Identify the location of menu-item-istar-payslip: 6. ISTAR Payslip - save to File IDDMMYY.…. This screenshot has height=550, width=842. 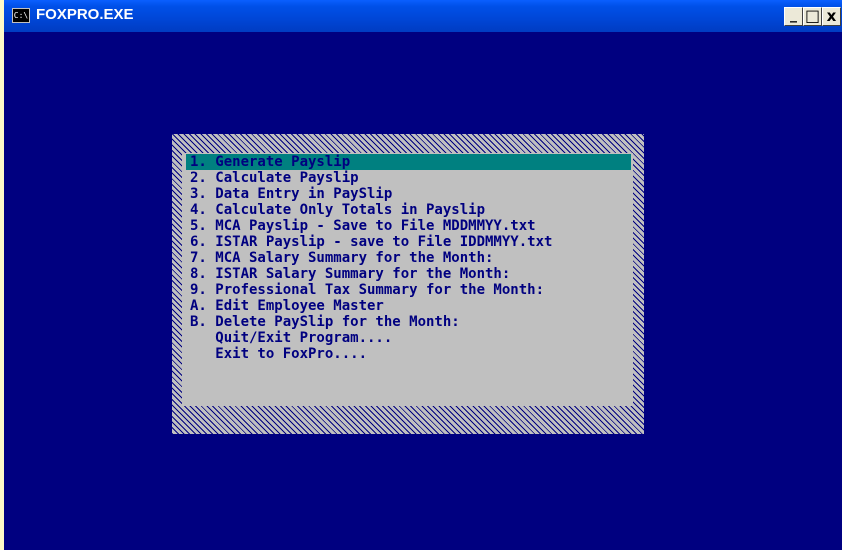
(408, 242).